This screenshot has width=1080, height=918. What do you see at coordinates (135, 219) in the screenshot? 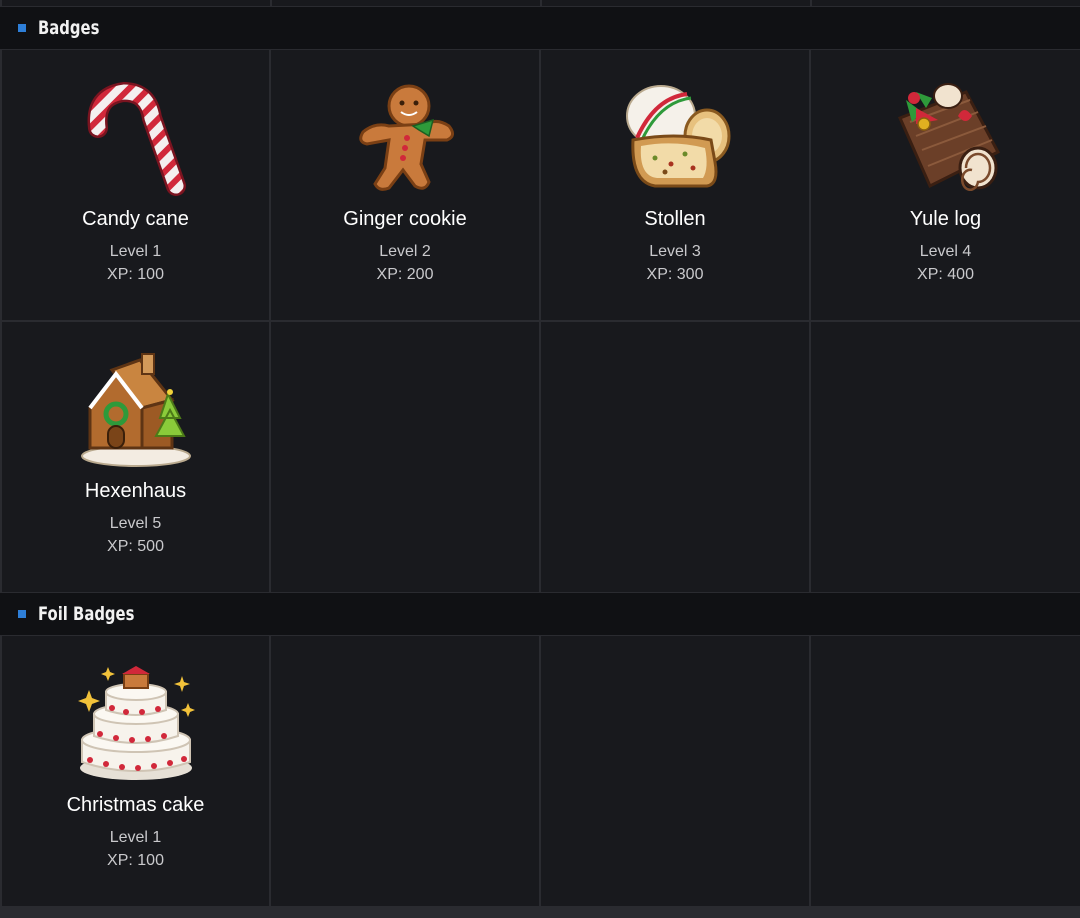
I see `badge-name: Candy cane` at bounding box center [135, 219].